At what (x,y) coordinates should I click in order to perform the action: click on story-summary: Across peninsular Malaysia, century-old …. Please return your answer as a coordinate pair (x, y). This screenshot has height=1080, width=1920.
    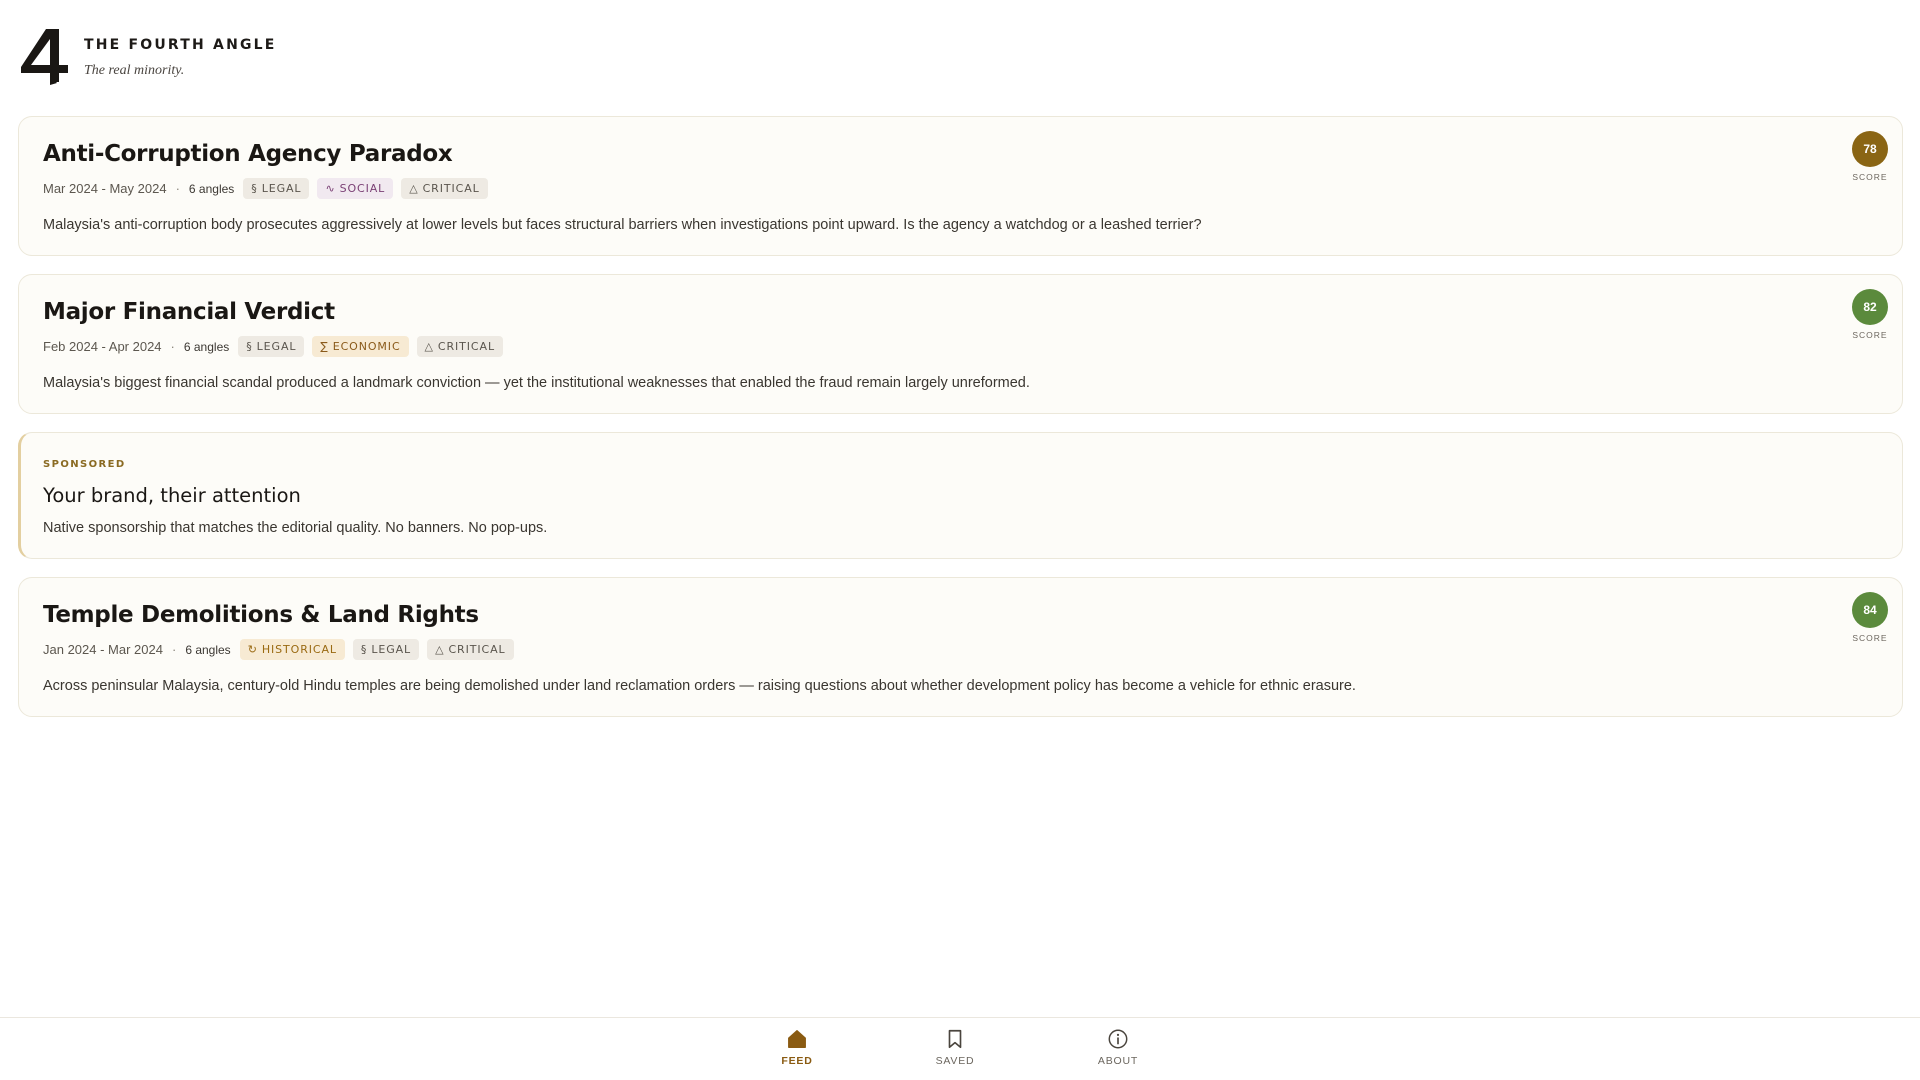
    Looking at the image, I should click on (699, 686).